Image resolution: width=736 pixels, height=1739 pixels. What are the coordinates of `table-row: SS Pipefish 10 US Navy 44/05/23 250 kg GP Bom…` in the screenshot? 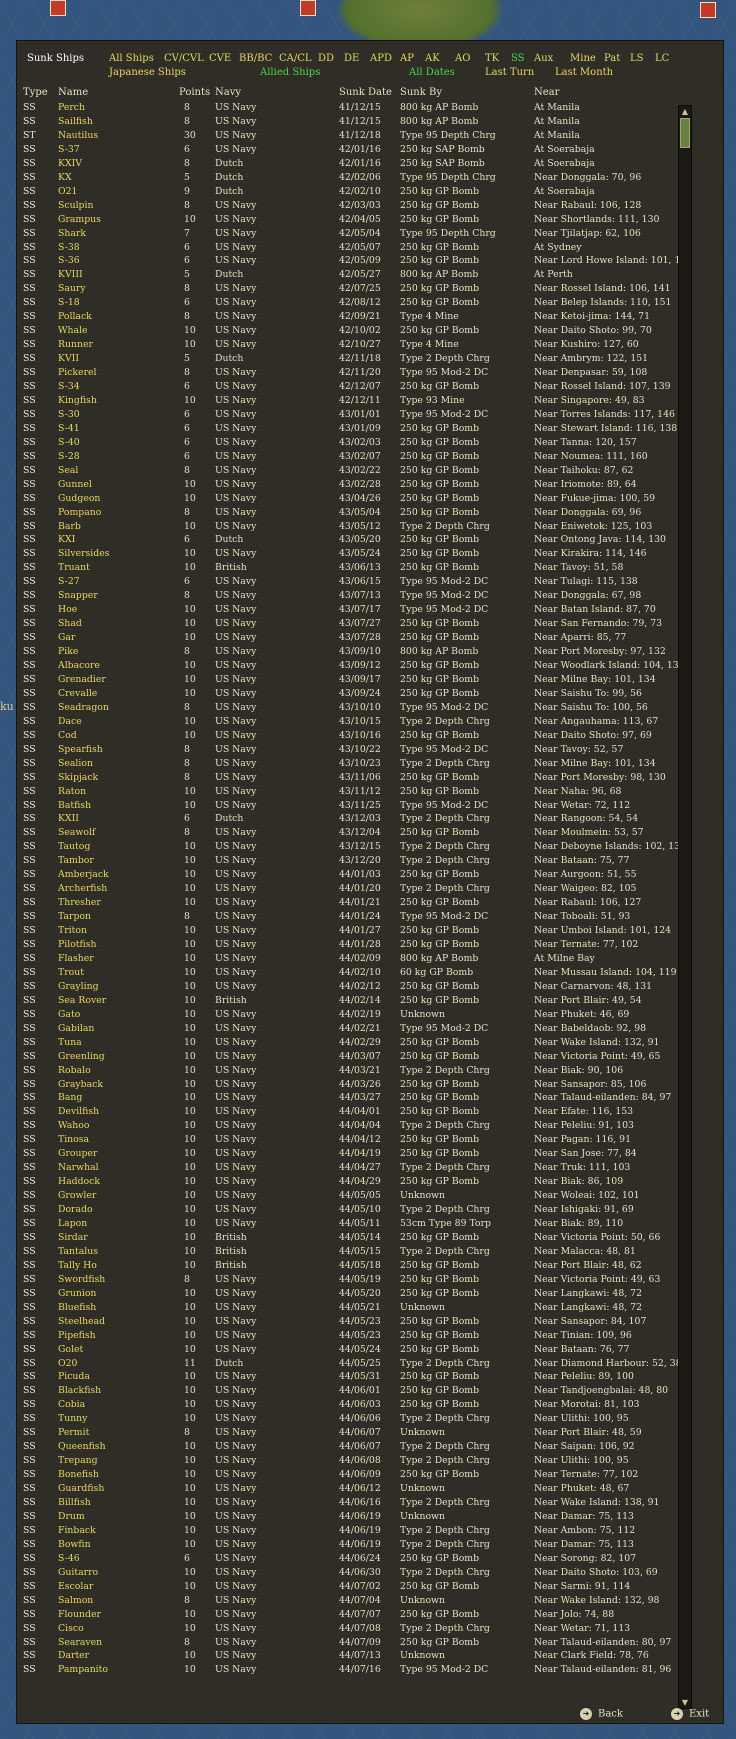 It's located at (357, 1336).